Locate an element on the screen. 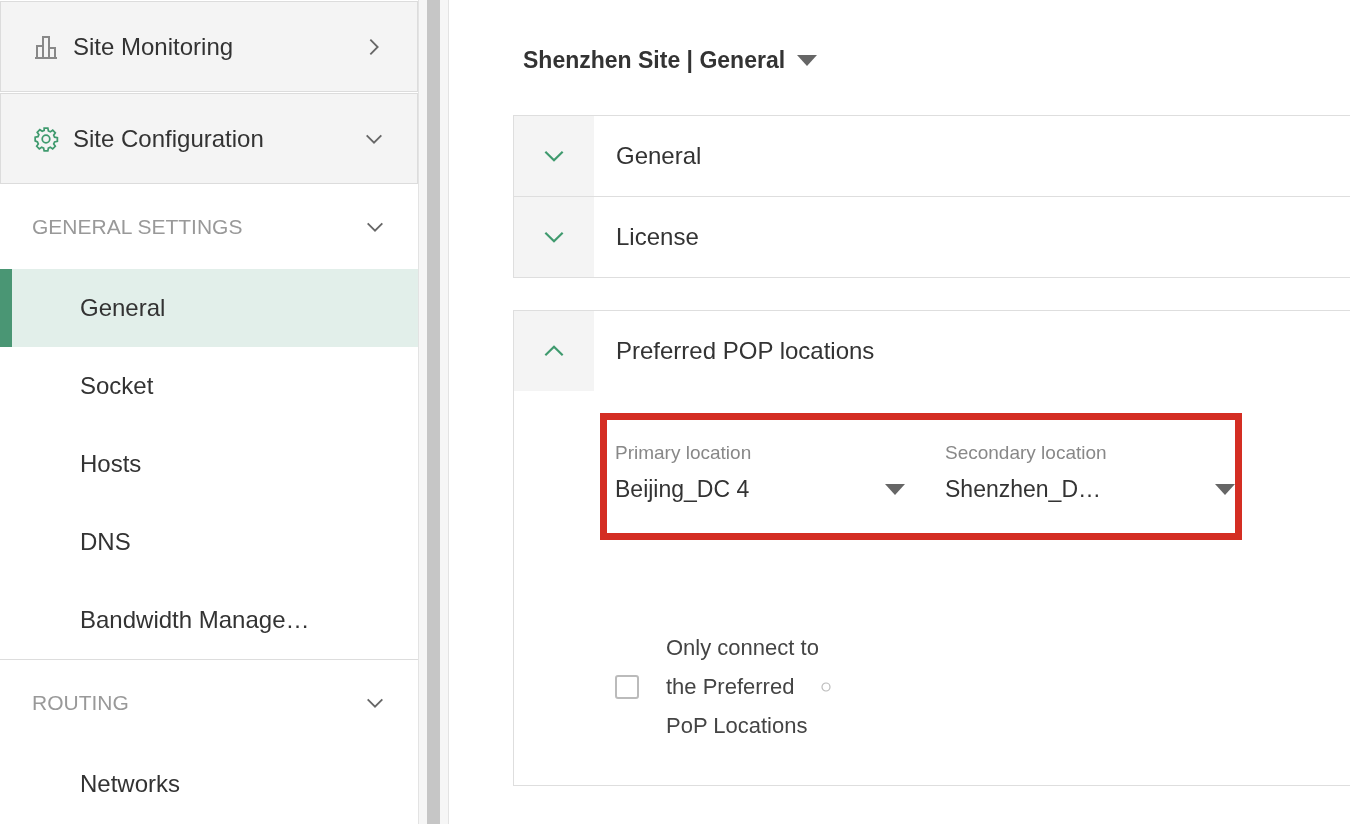 This screenshot has width=1350, height=824. bar-chart-icon is located at coordinates (46, 46).